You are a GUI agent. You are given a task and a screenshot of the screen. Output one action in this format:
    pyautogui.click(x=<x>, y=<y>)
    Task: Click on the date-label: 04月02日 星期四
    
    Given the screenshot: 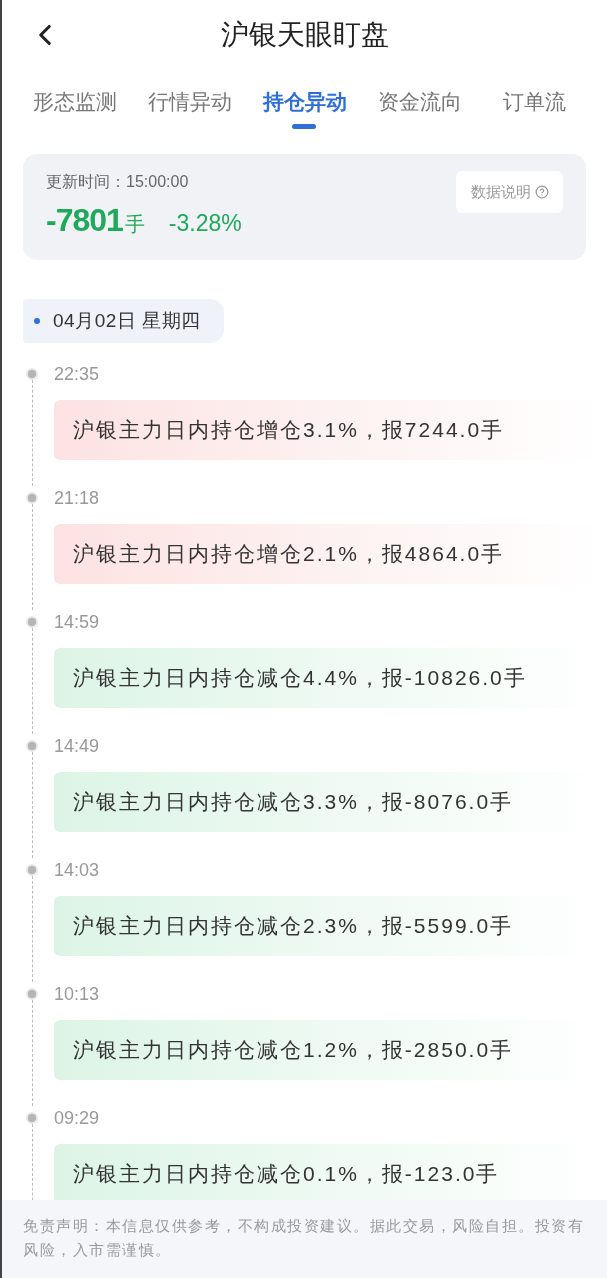 What is the action you would take?
    pyautogui.click(x=127, y=321)
    